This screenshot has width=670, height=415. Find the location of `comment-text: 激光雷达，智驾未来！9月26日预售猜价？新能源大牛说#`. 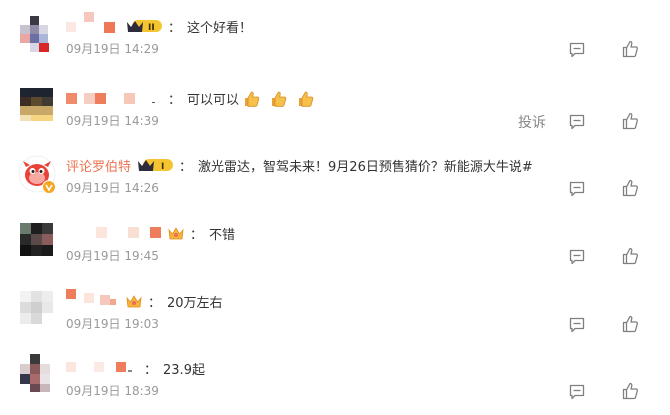

comment-text: 激光雷达，智驾未来！9月26日预售猜价？新能源大牛说# is located at coordinates (365, 167).